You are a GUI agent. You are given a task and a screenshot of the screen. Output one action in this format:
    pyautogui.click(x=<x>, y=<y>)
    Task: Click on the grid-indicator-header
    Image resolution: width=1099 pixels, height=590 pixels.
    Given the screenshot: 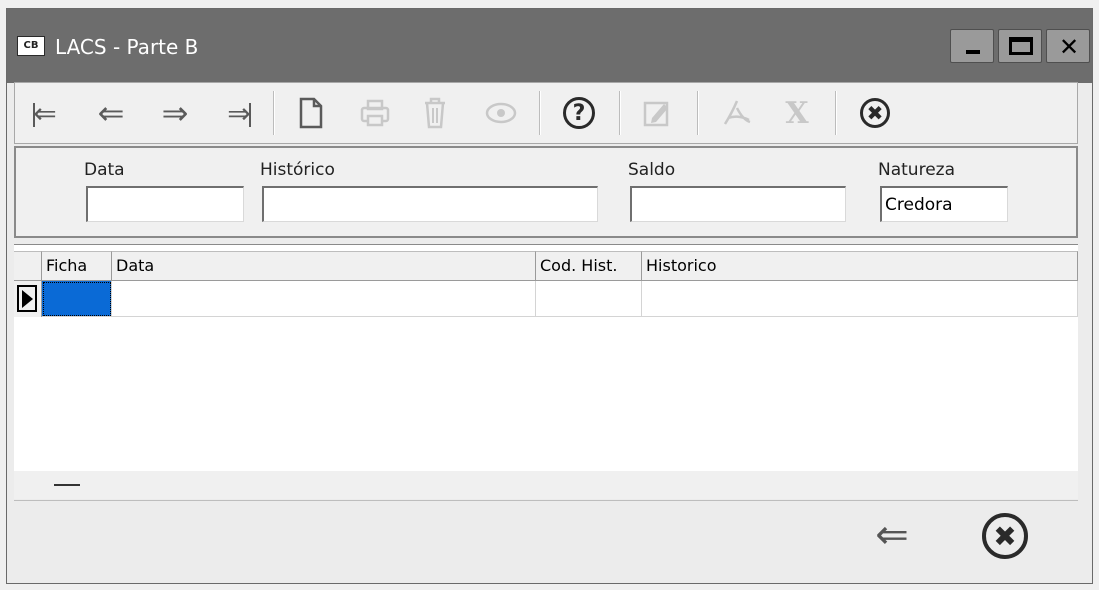 What is the action you would take?
    pyautogui.click(x=28, y=266)
    